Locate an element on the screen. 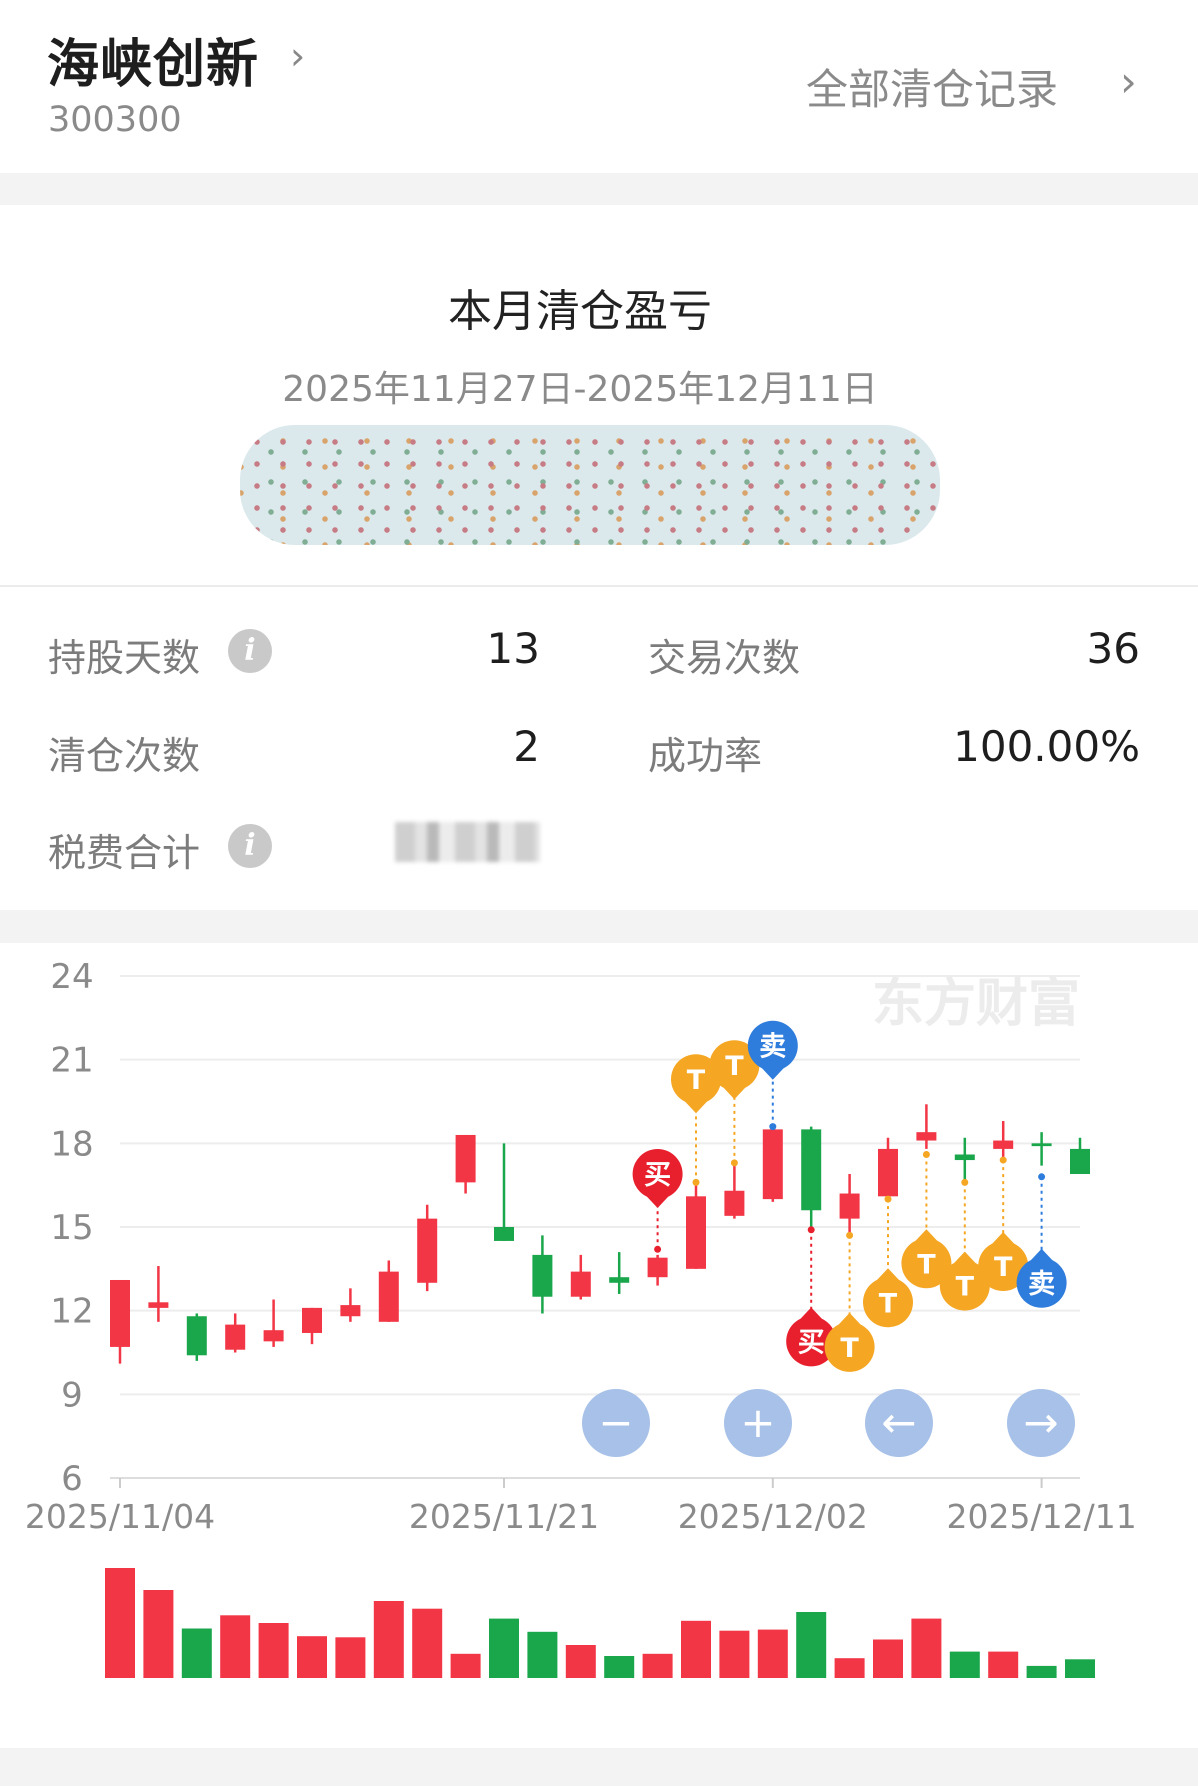 The height and width of the screenshot is (1786, 1198). y-tick-label: 24 is located at coordinates (71, 977).